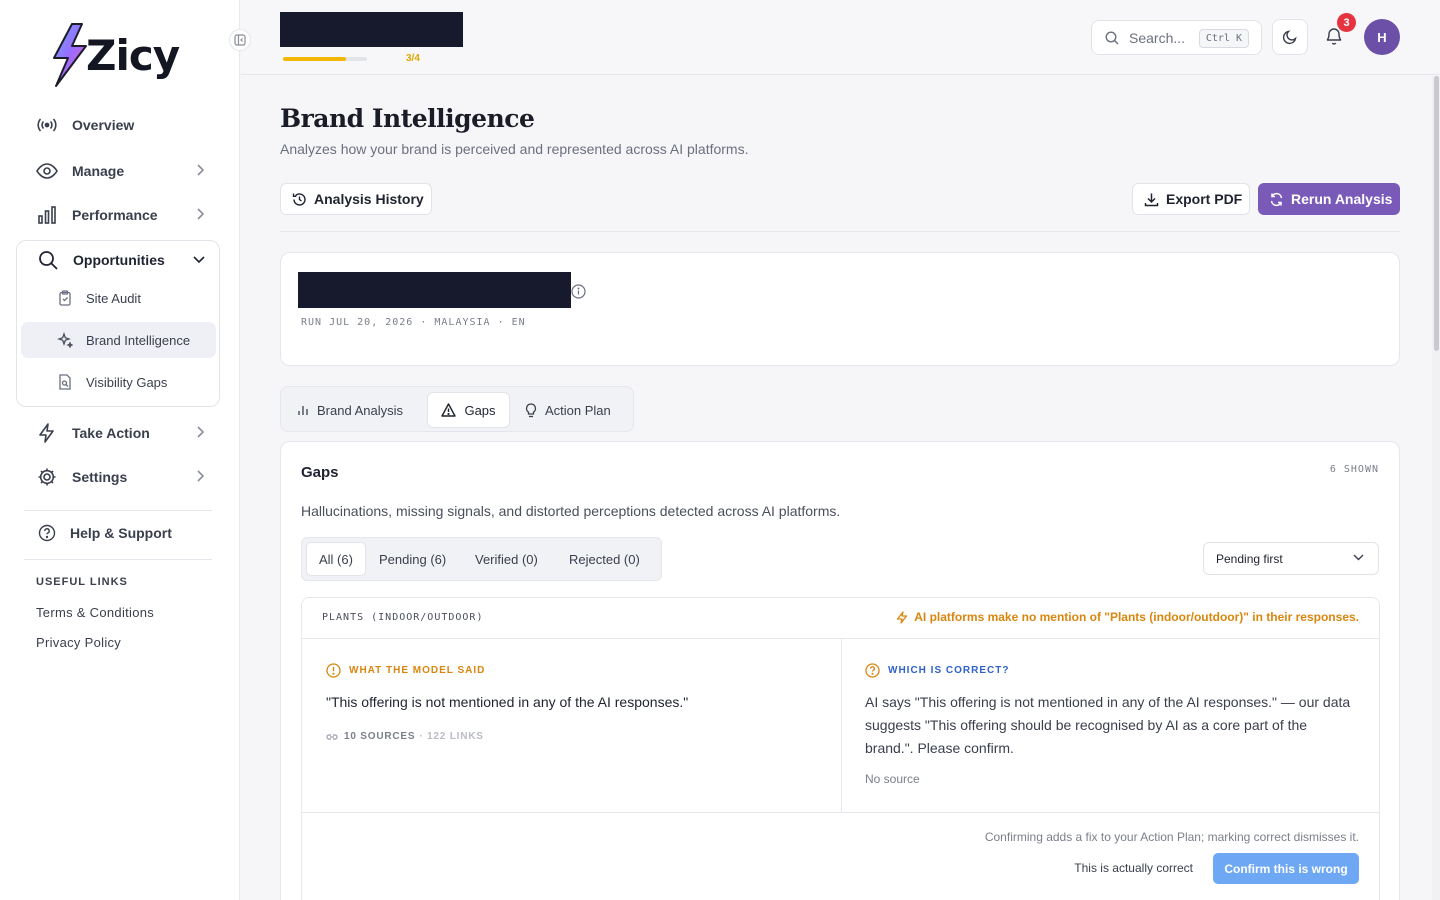 The image size is (1440, 900). What do you see at coordinates (531, 410) in the screenshot?
I see `lightbulb-icon` at bounding box center [531, 410].